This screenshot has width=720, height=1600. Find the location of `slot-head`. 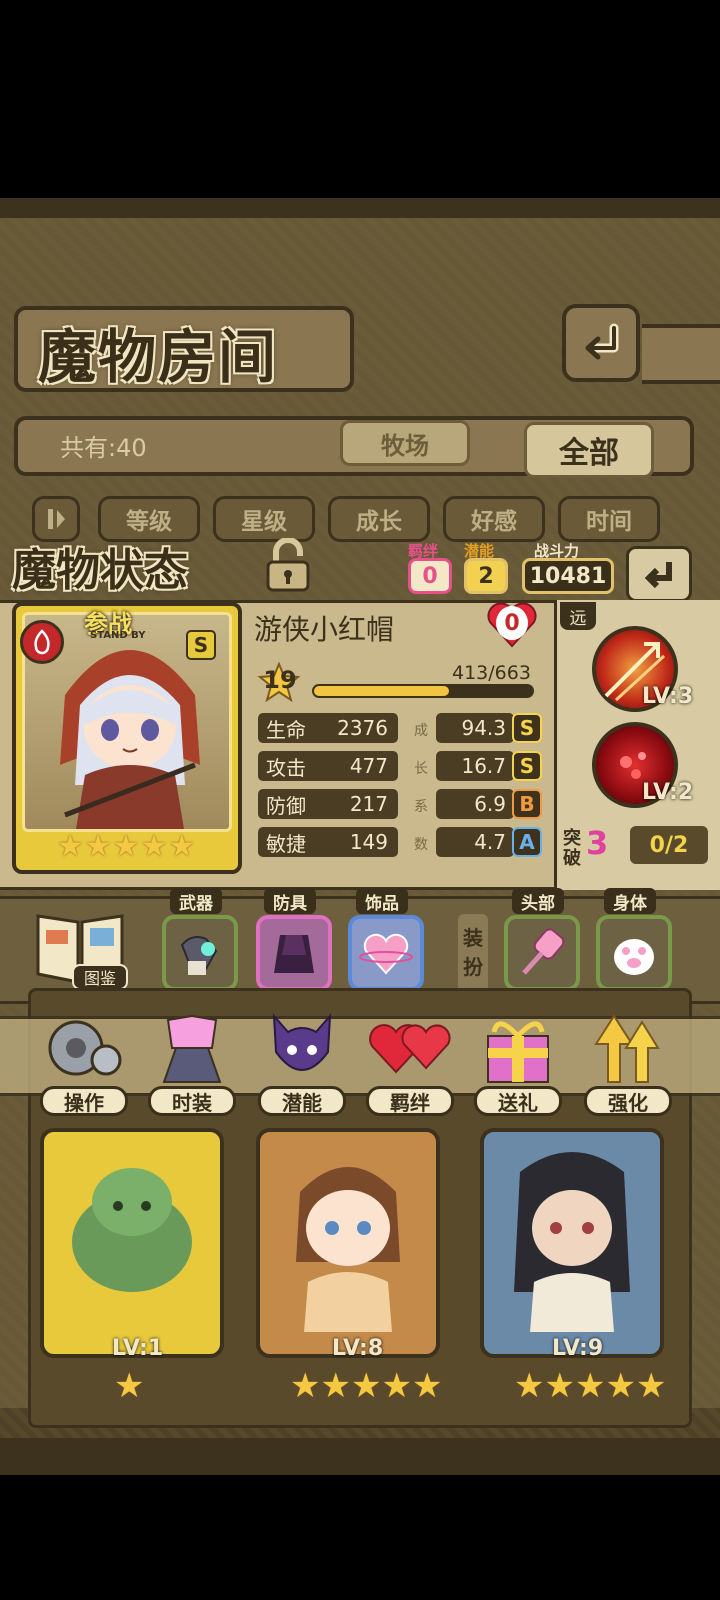

slot-head is located at coordinates (542, 953).